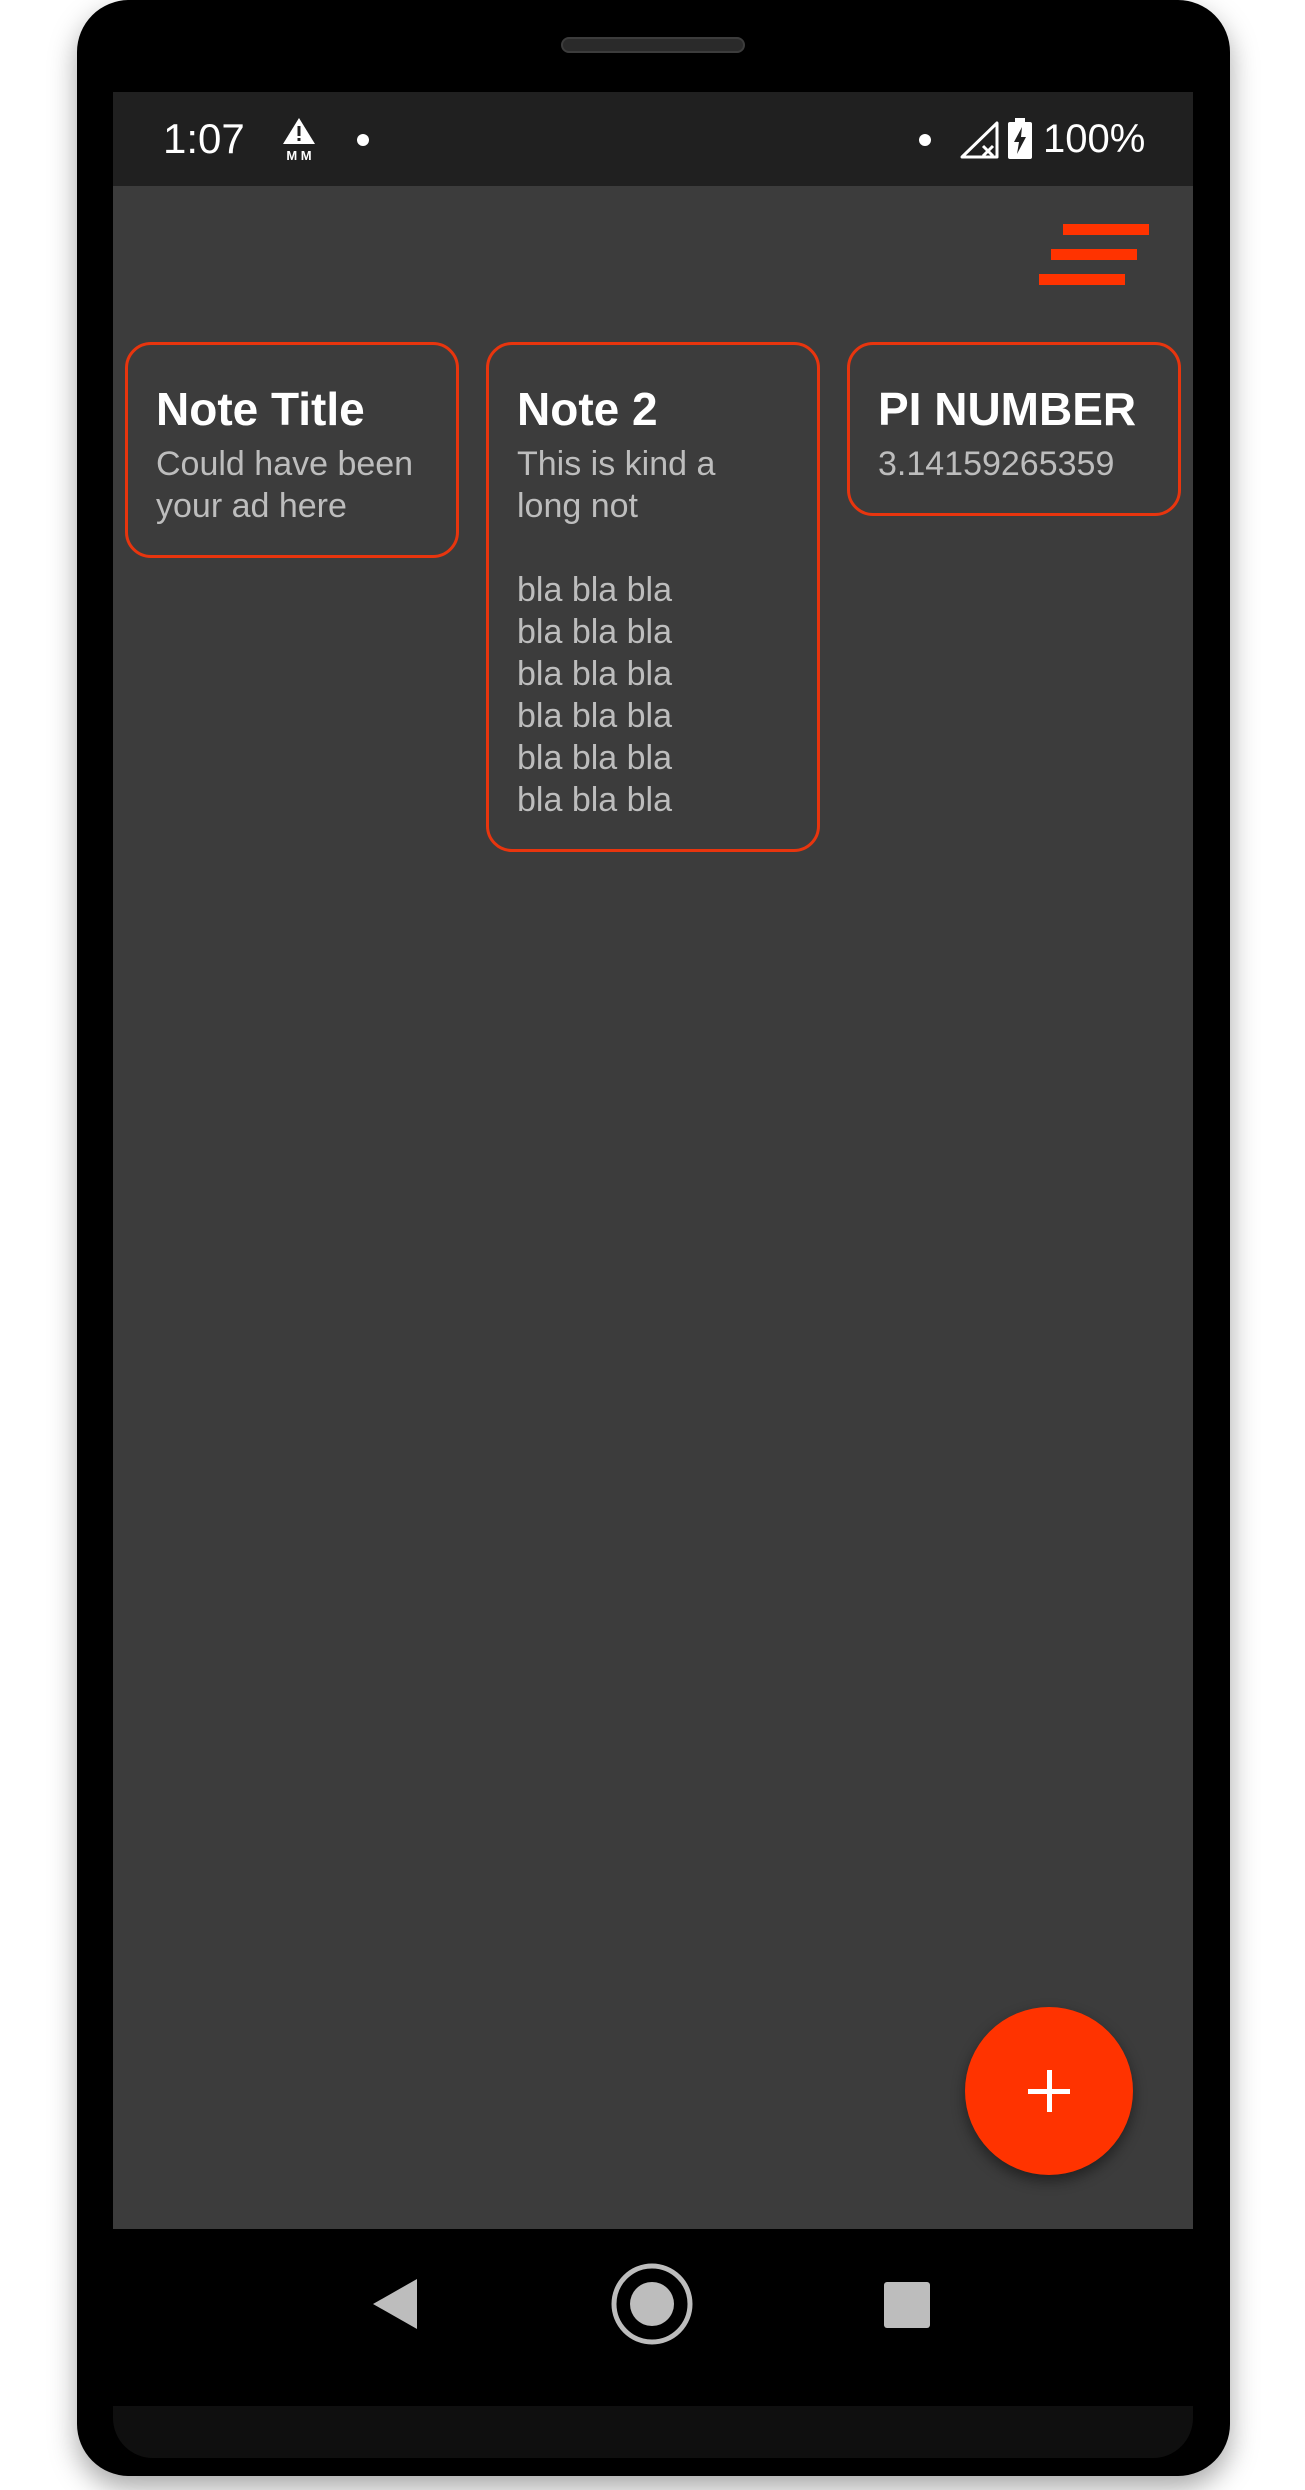 The width and height of the screenshot is (1305, 2490). I want to click on status-time: 1:07, so click(204, 138).